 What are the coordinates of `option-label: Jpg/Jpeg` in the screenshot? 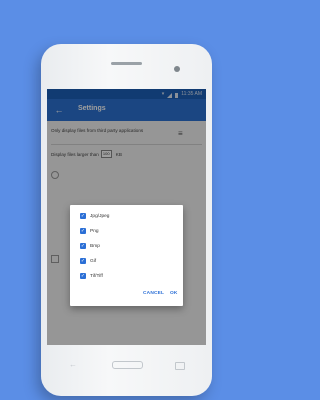 It's located at (100, 216).